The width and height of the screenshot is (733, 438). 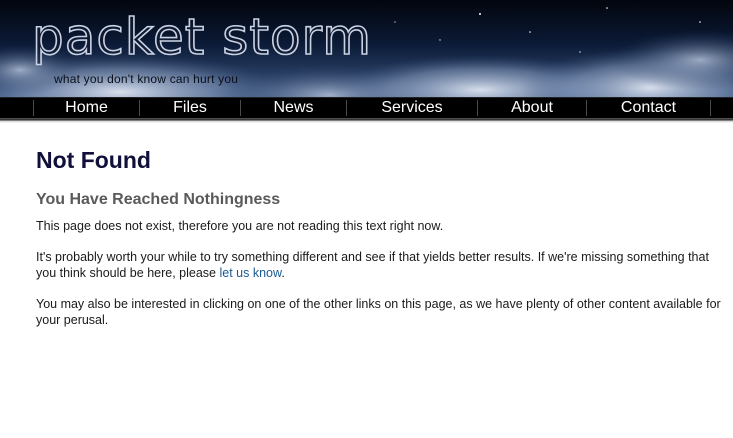 What do you see at coordinates (158, 199) in the screenshot?
I see `page-subtitle: You Have Reached Nothingness` at bounding box center [158, 199].